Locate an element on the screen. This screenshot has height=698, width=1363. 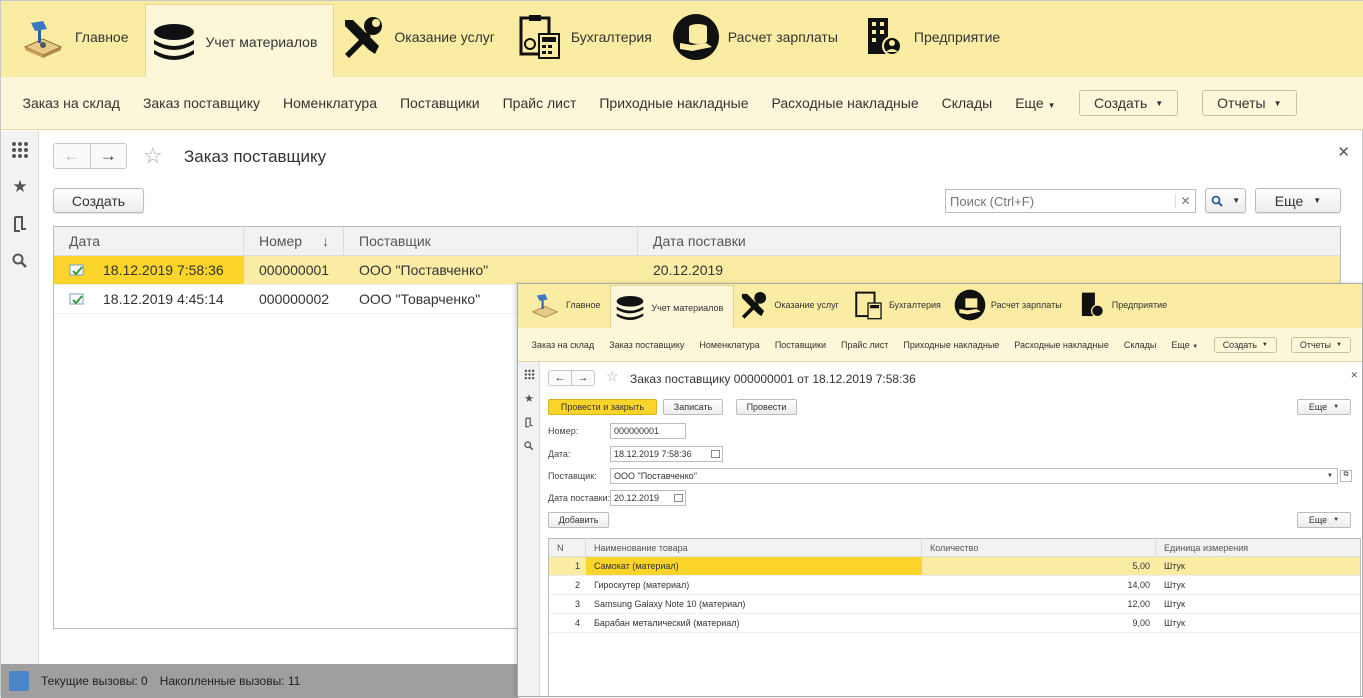
column-header-supplier: Поставщик is located at coordinates (491, 241).